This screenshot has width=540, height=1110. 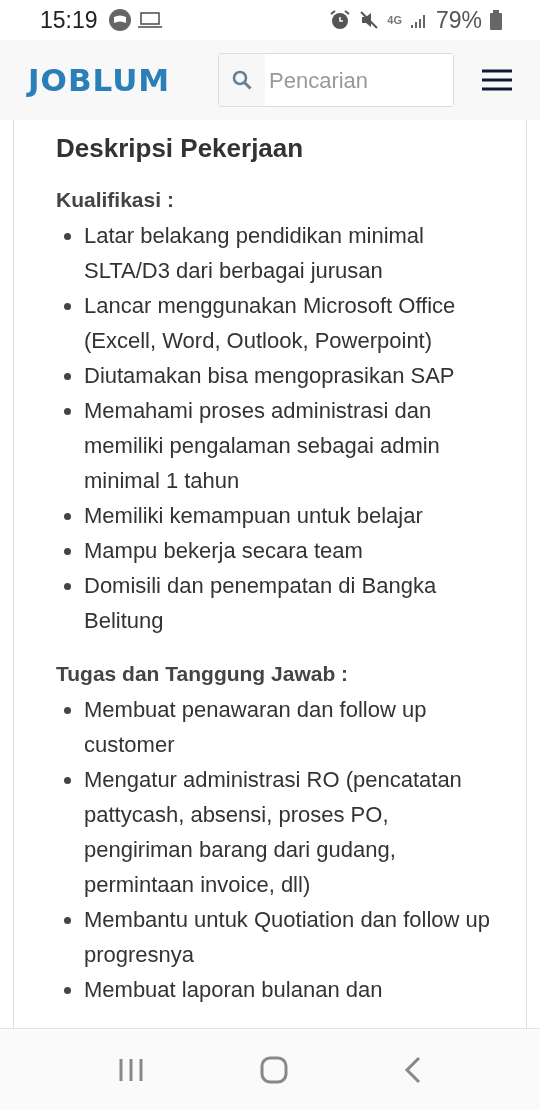 I want to click on list-item-text: Diutamakan bisa mengoprasikan SAP, so click(x=269, y=376).